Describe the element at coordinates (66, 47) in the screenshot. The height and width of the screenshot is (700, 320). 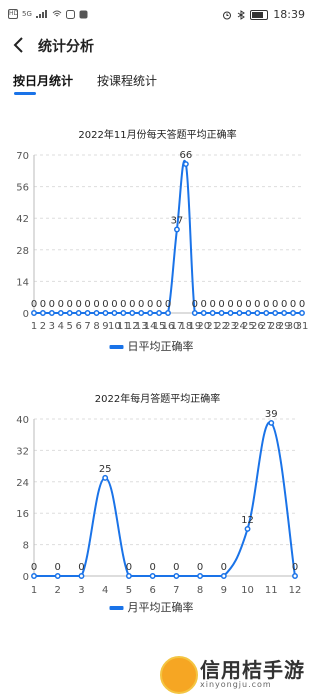
I see `page-title: 统计分析` at that location.